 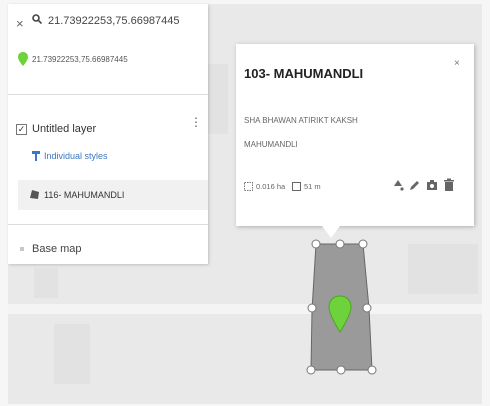 What do you see at coordinates (449, 185) in the screenshot?
I see `delete-icon` at bounding box center [449, 185].